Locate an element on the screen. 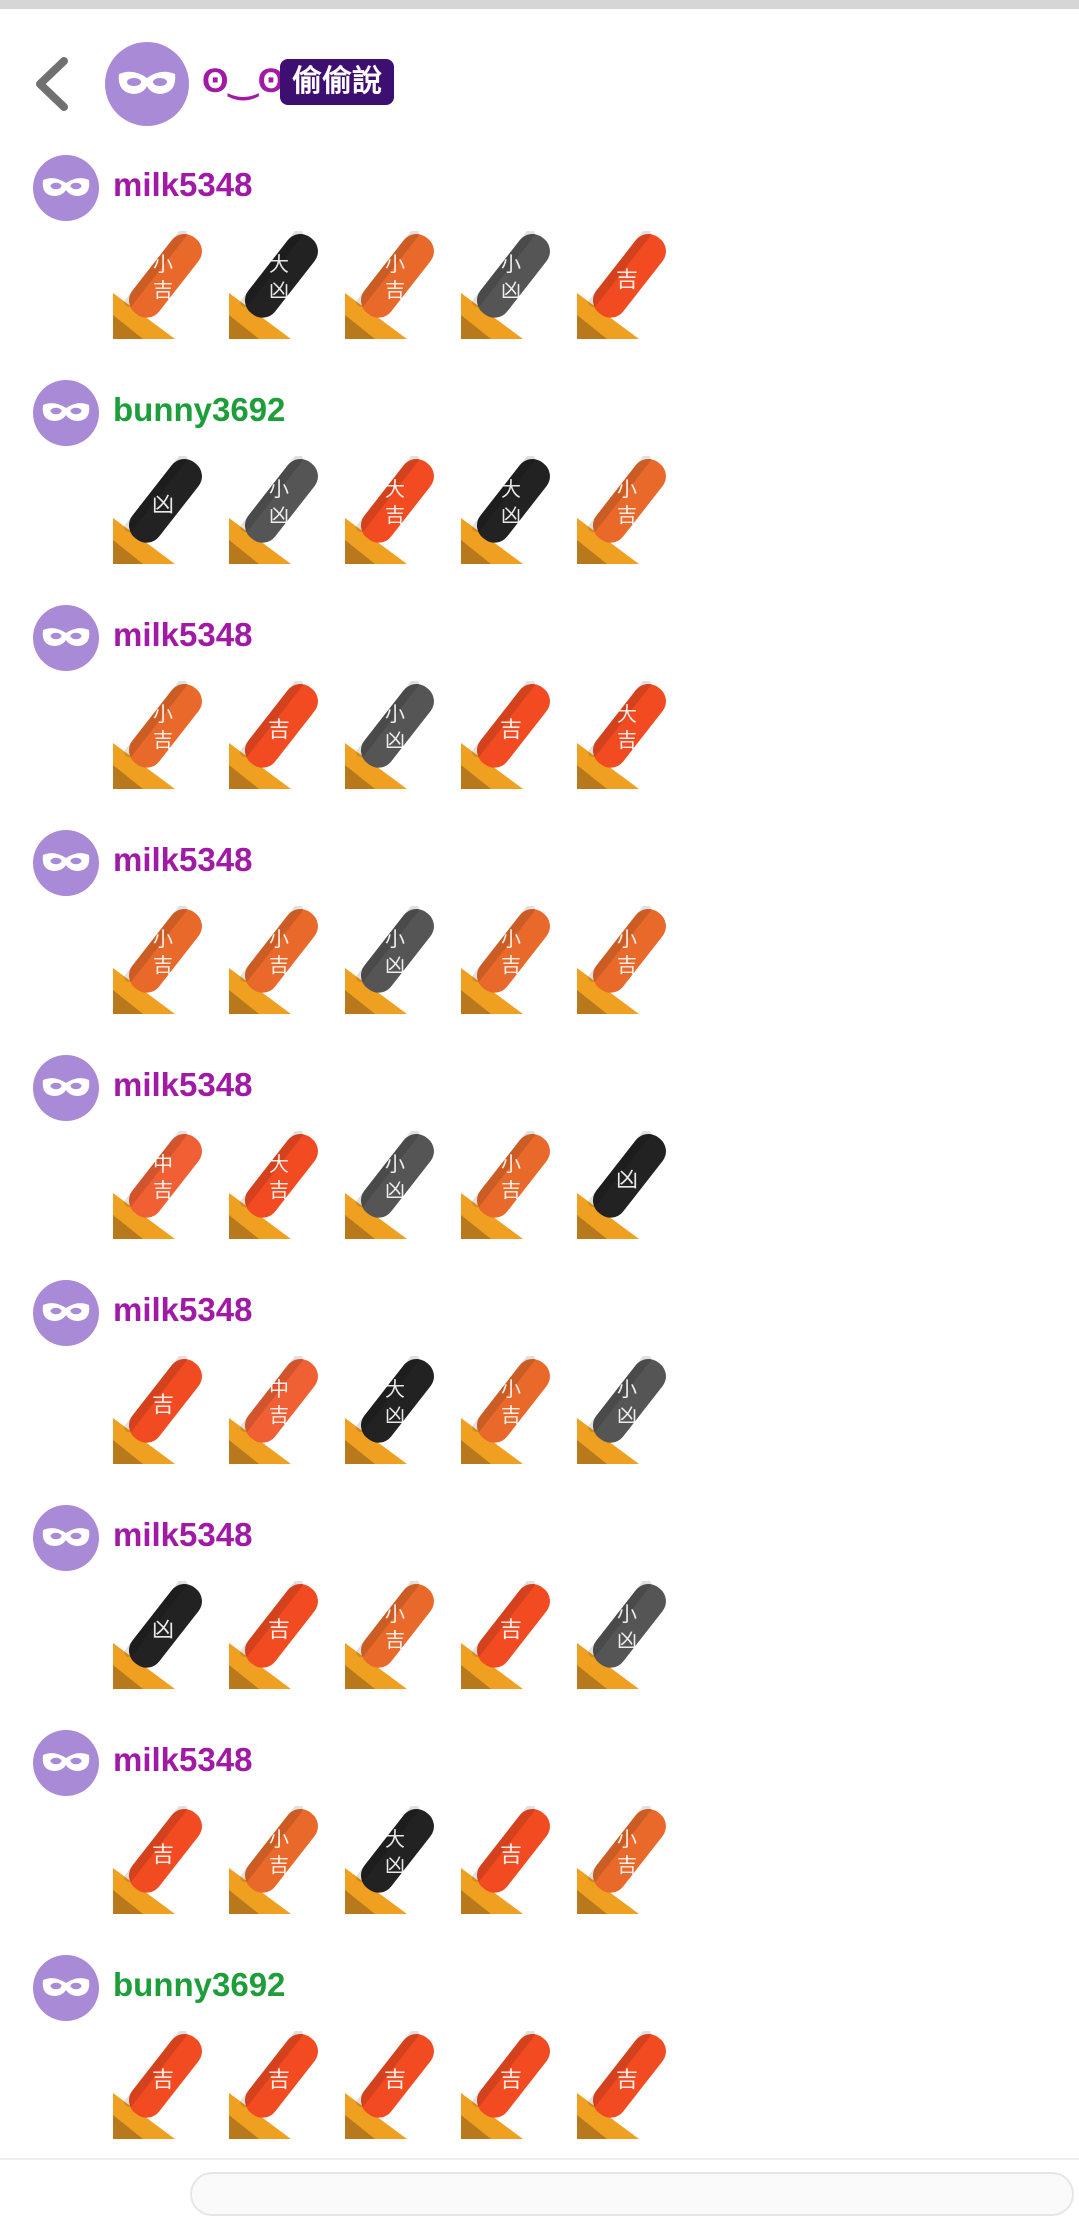  chat-header: ʘ‿ʘ 偷偷說 is located at coordinates (539, 82).